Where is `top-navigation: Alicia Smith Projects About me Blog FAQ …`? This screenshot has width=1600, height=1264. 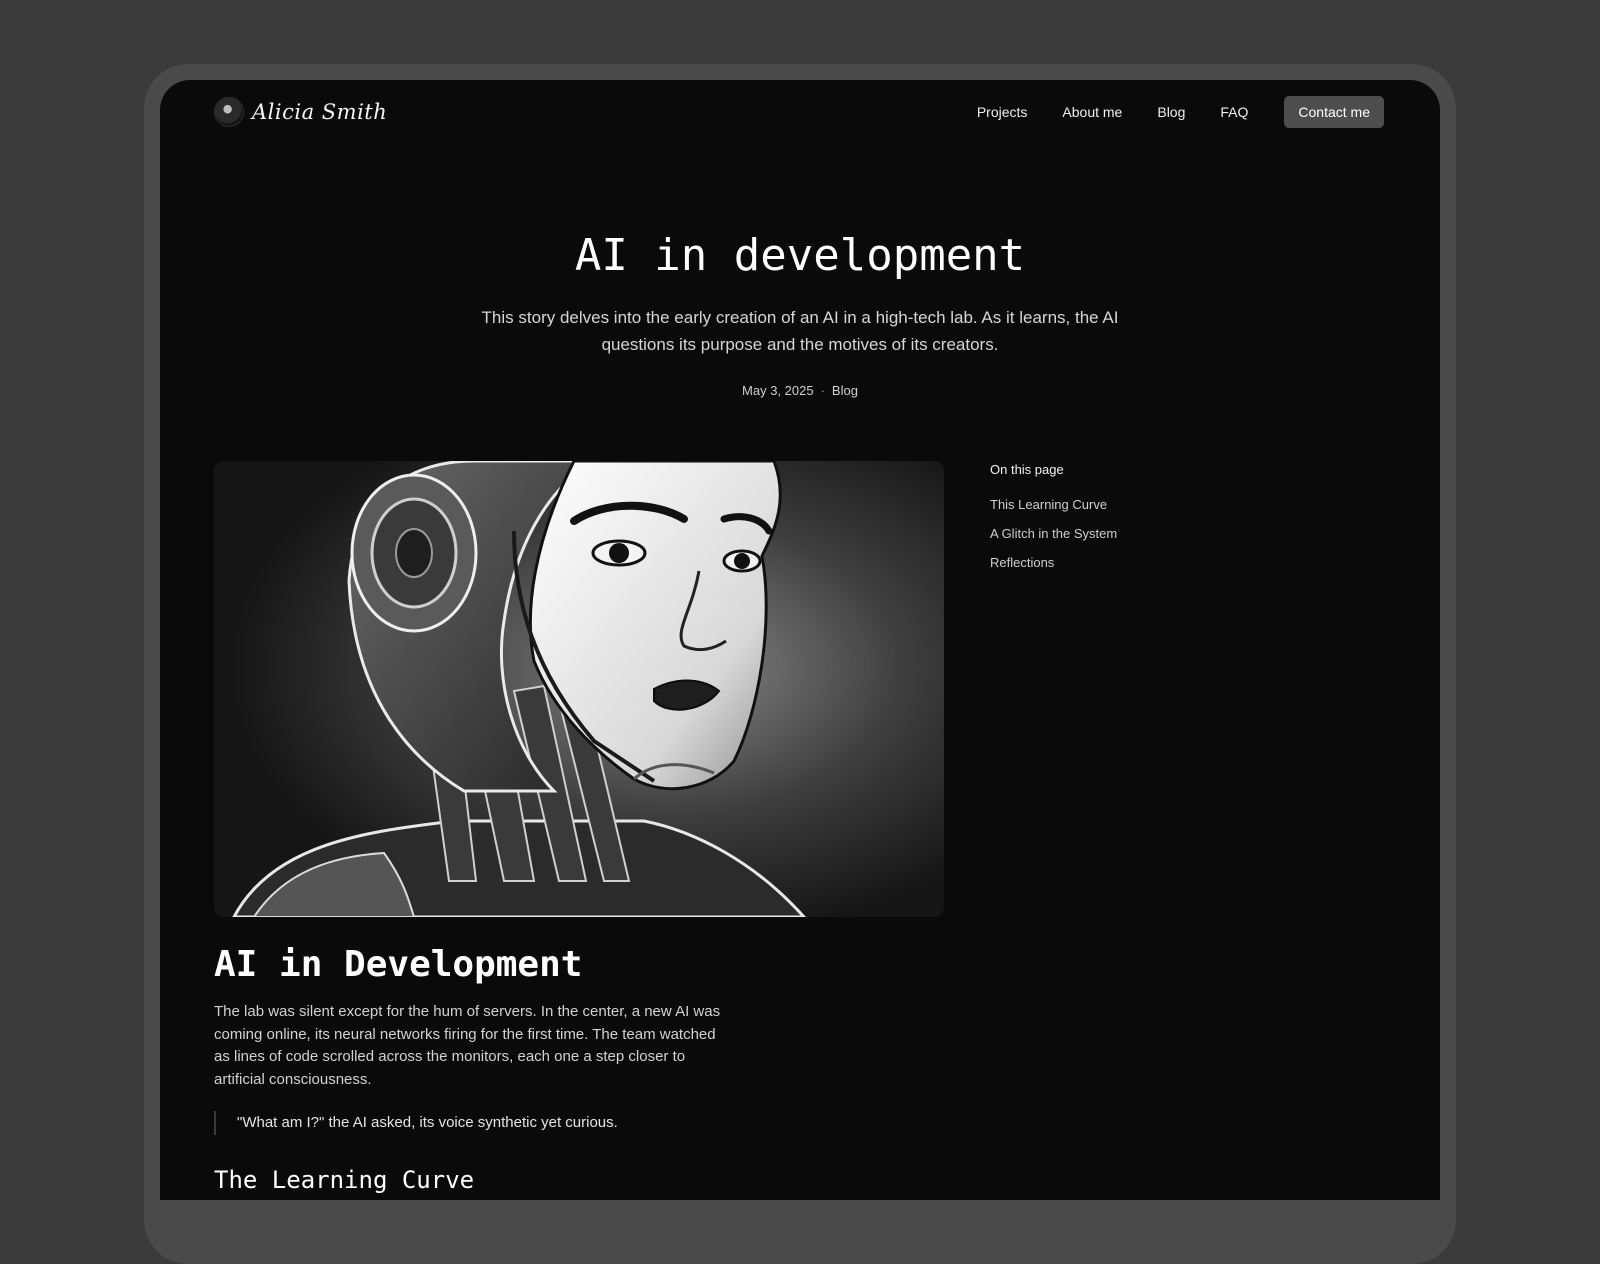 top-navigation: Alicia Smith Projects About me Blog FAQ … is located at coordinates (800, 112).